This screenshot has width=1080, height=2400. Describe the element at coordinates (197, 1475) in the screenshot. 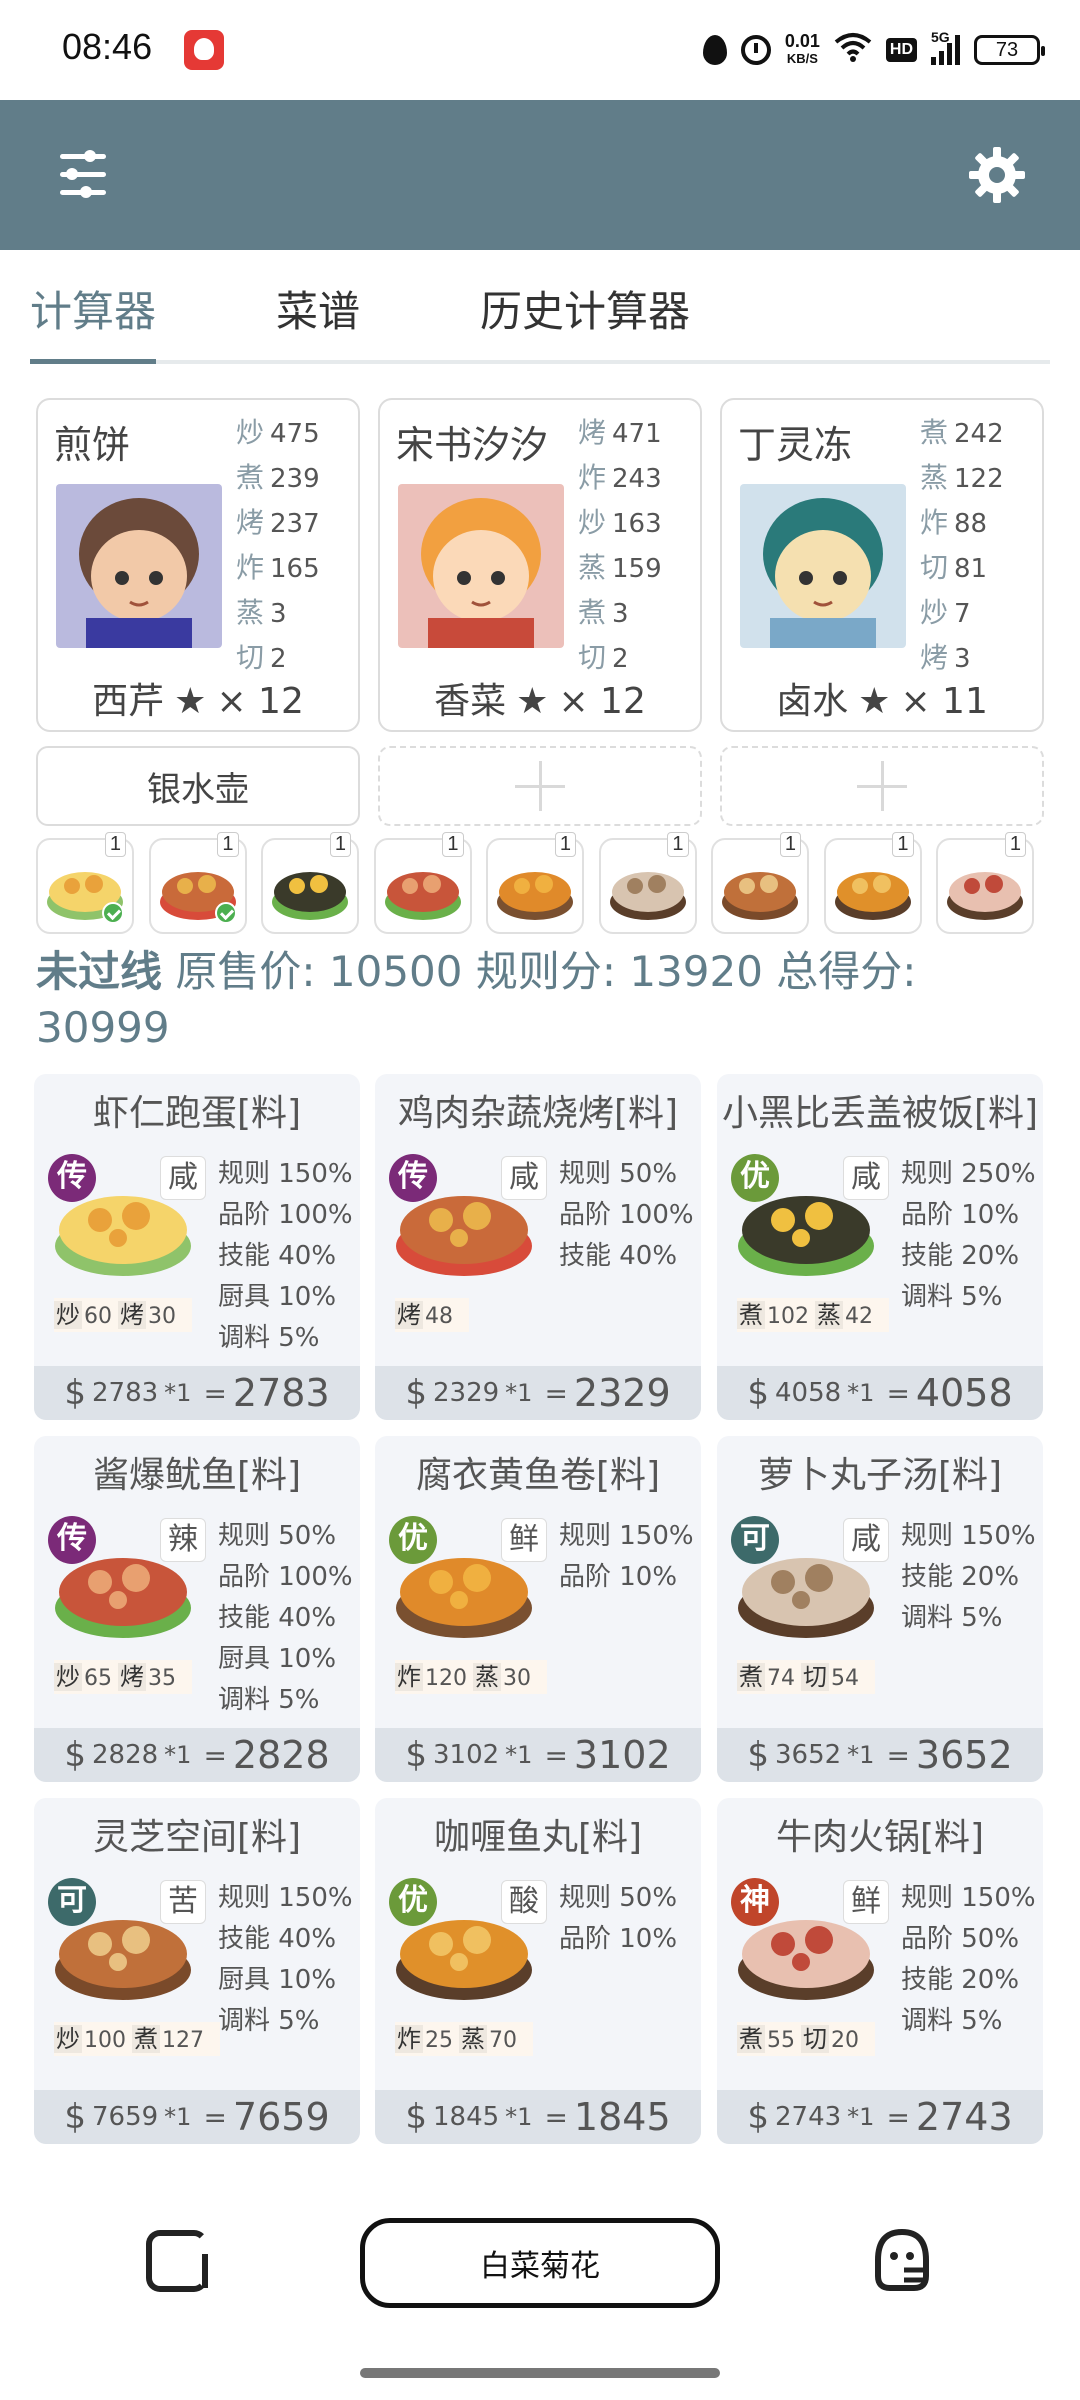

I see `dish-title: 酱爆鱿鱼[料]` at that location.